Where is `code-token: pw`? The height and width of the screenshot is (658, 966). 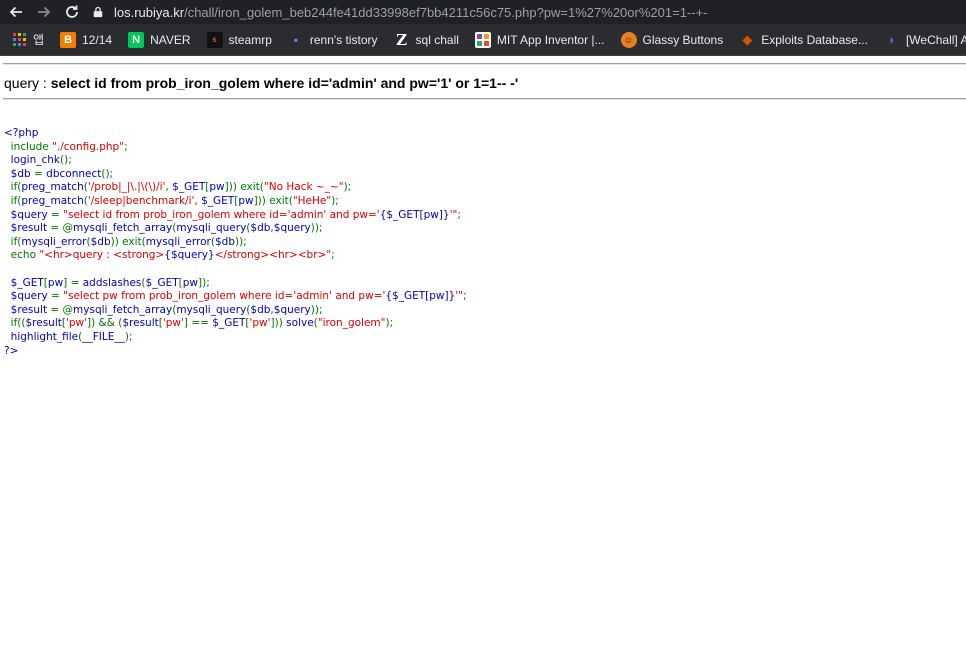 code-token: pw is located at coordinates (55, 282).